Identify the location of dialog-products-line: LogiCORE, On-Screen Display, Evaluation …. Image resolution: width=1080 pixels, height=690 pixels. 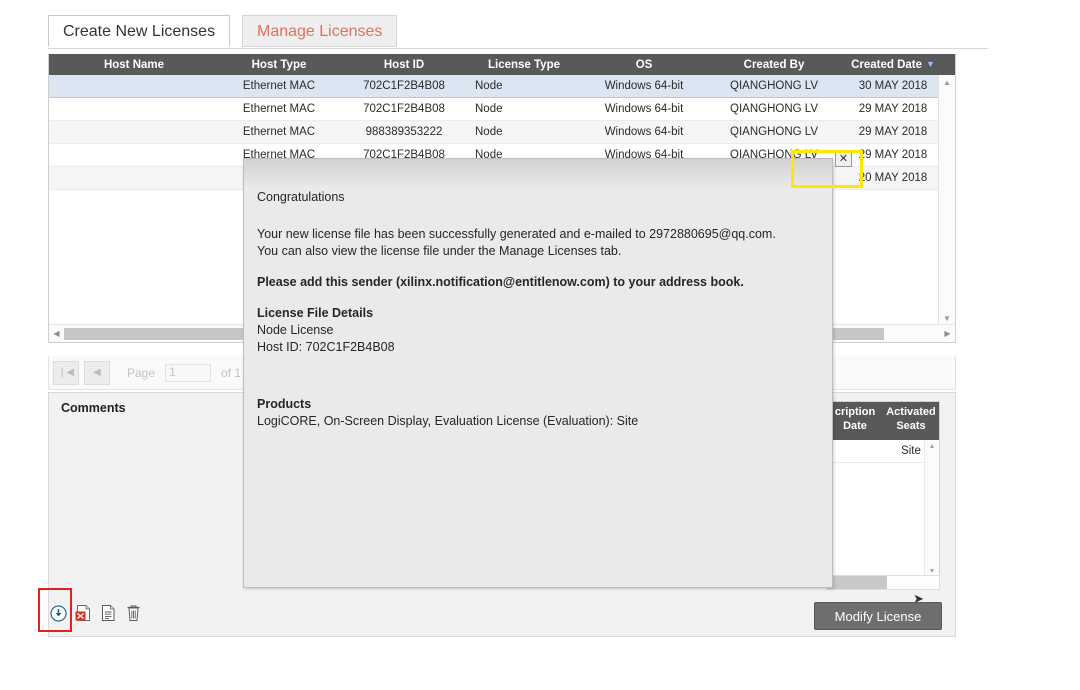
(448, 421).